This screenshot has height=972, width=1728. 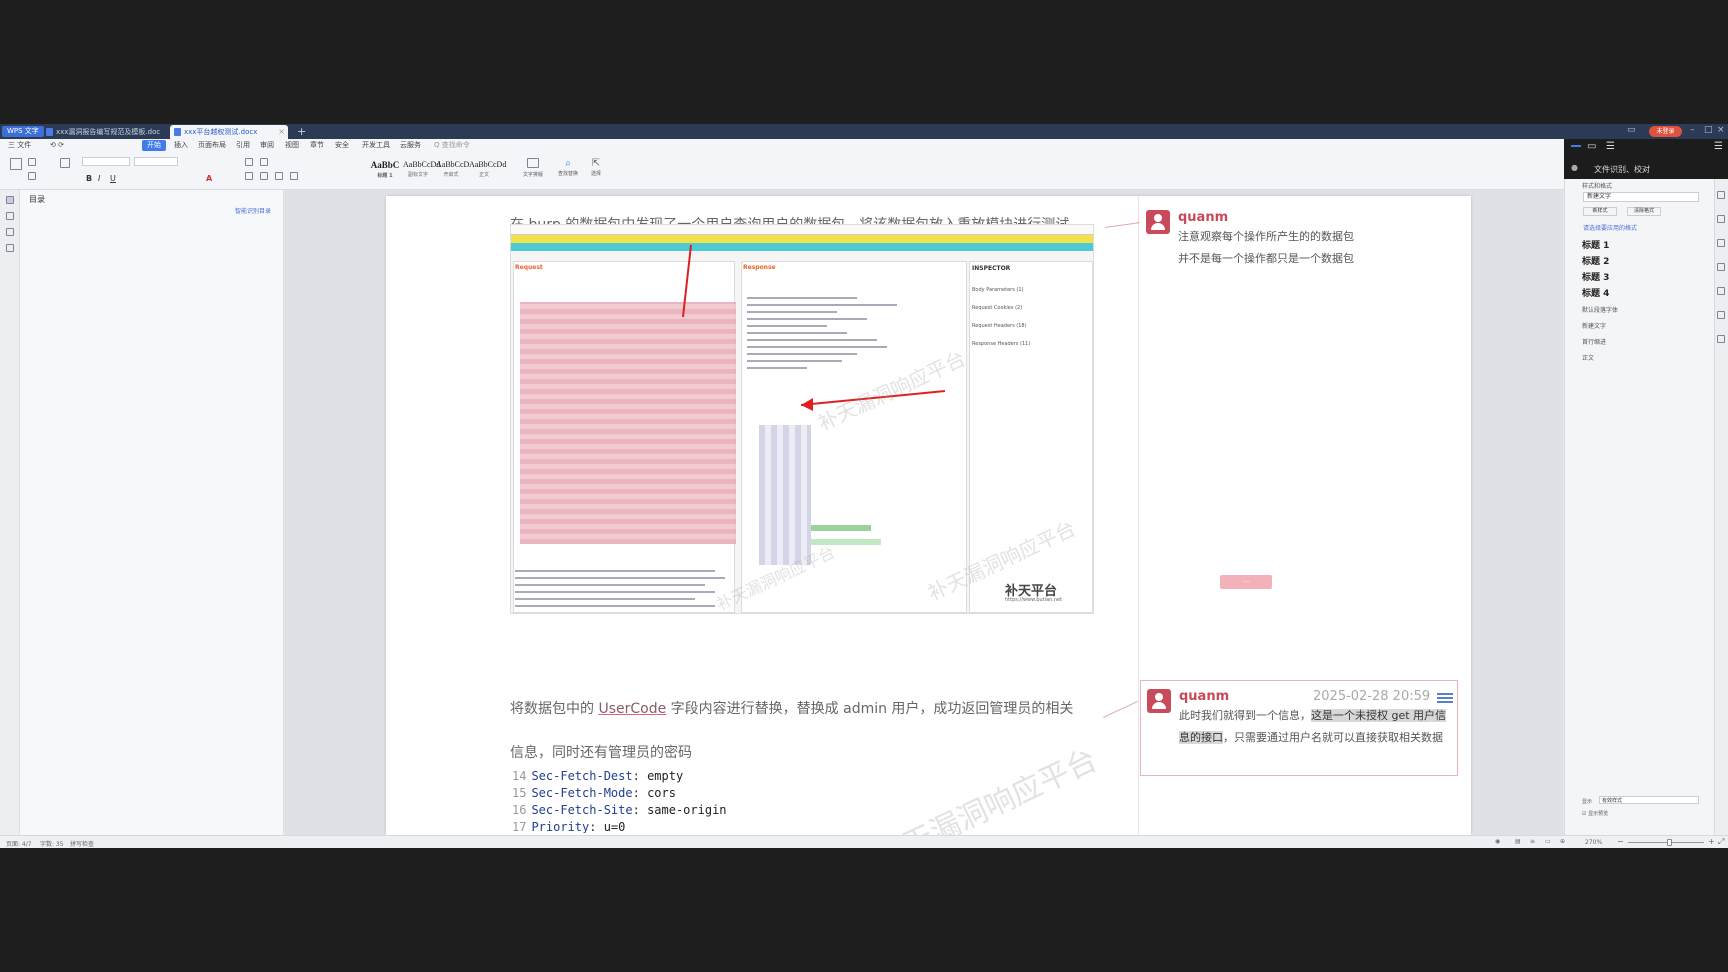 What do you see at coordinates (596, 167) in the screenshot?
I see `select-button: ⇱ 选择` at bounding box center [596, 167].